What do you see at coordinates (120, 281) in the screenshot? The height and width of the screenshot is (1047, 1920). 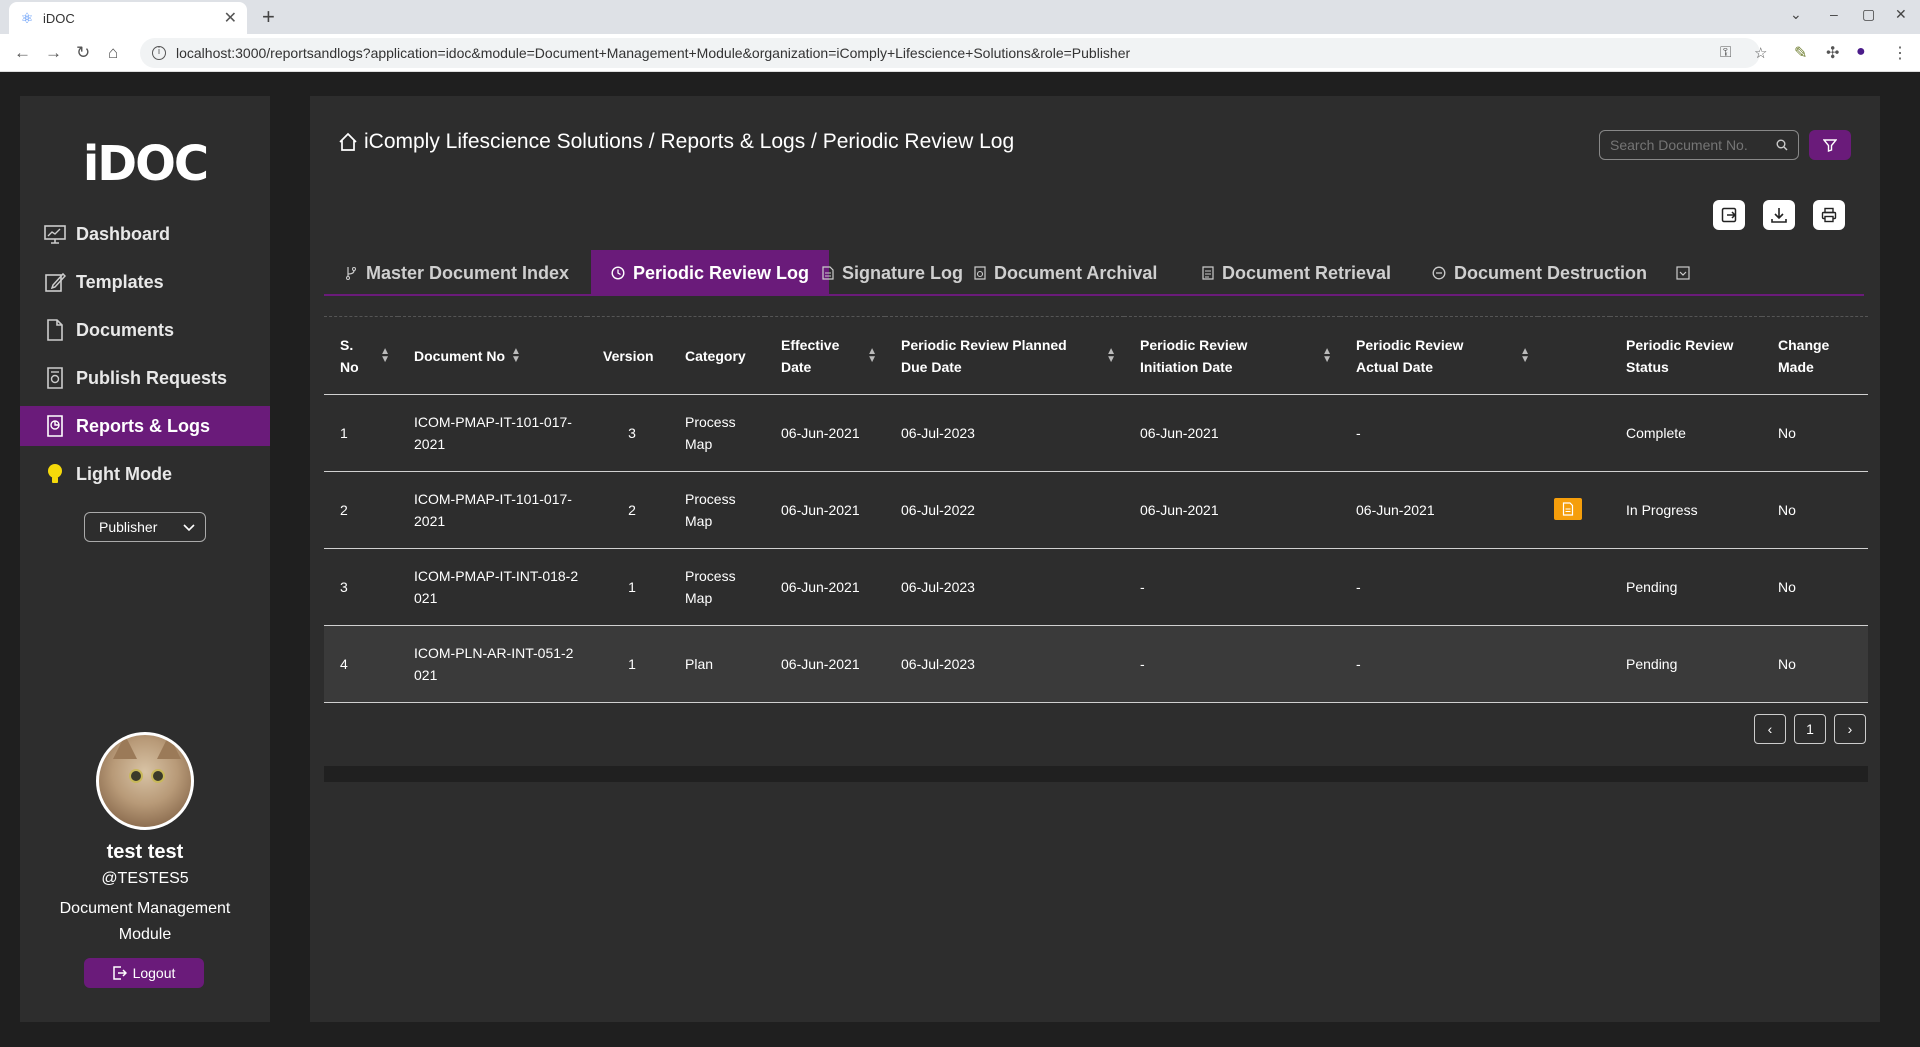 I see `sidebar-item-label: Templates` at bounding box center [120, 281].